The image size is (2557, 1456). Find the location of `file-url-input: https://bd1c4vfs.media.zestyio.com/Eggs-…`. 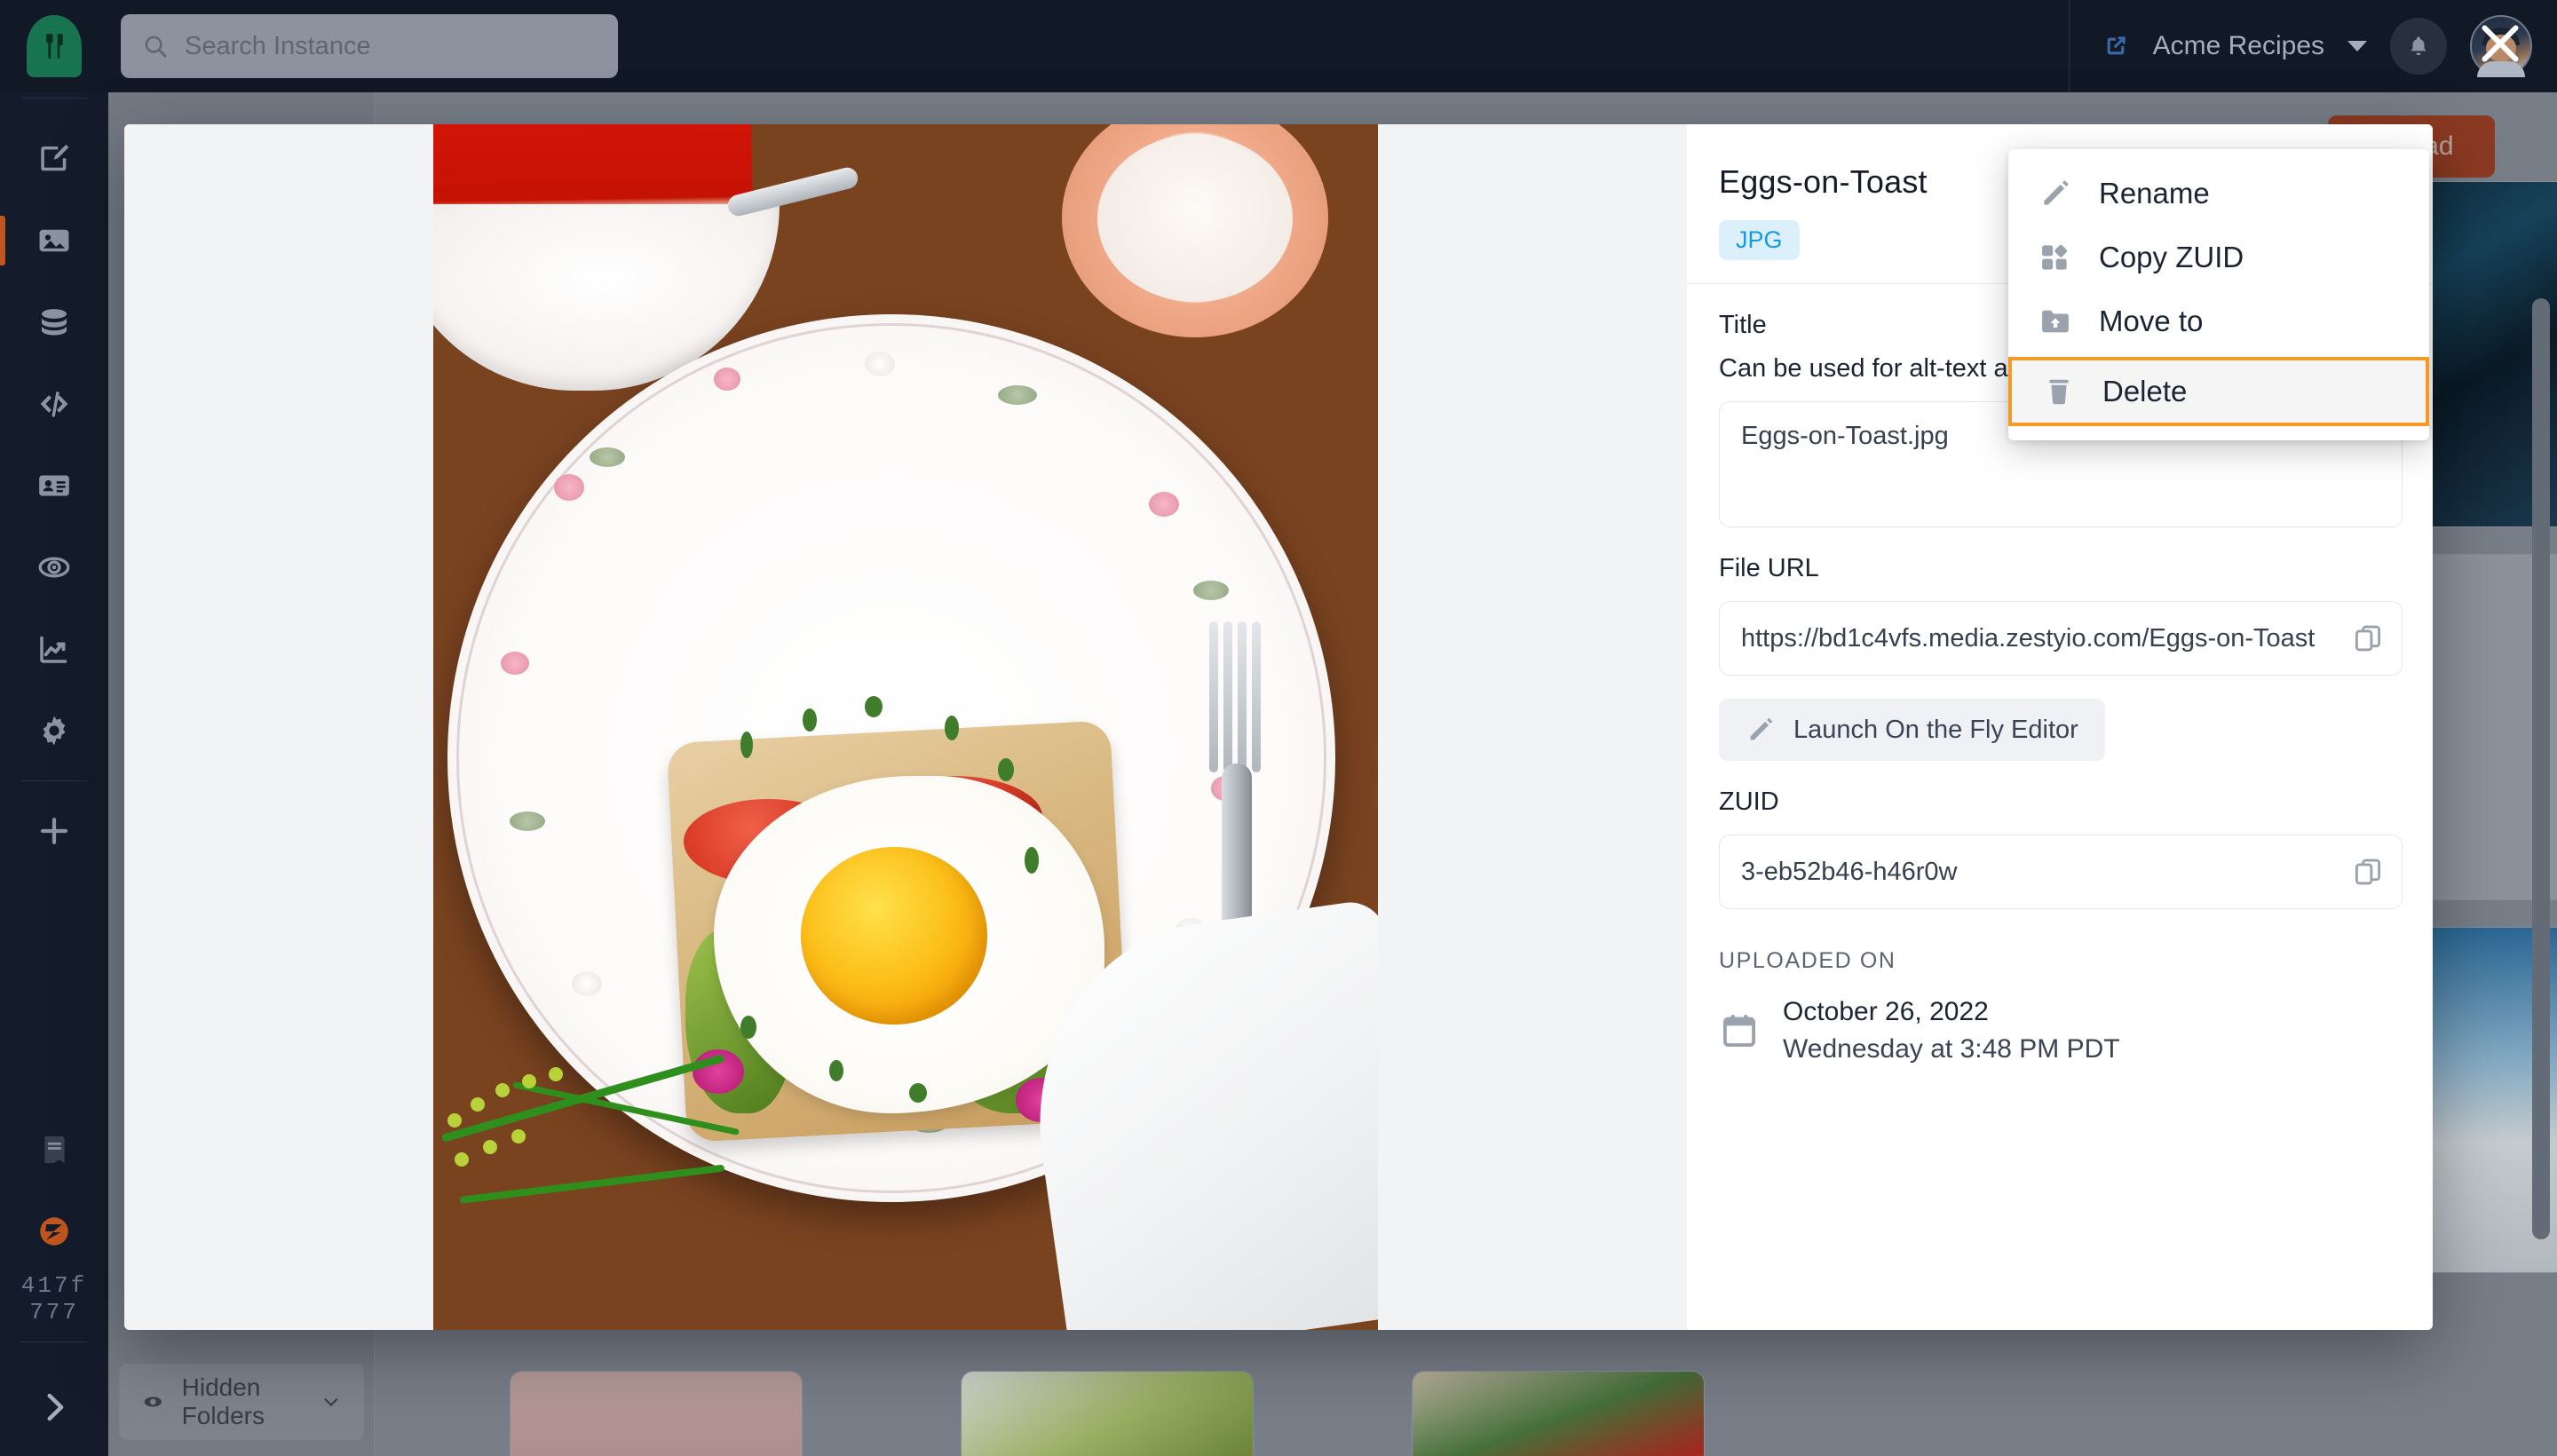

file-url-input: https://bd1c4vfs.media.zestyio.com/Eggs-… is located at coordinates (2061, 638).